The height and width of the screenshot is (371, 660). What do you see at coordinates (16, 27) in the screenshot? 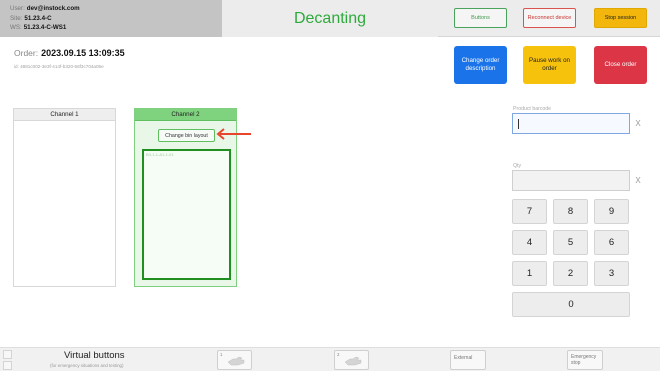
I see `ws-label: WS:` at bounding box center [16, 27].